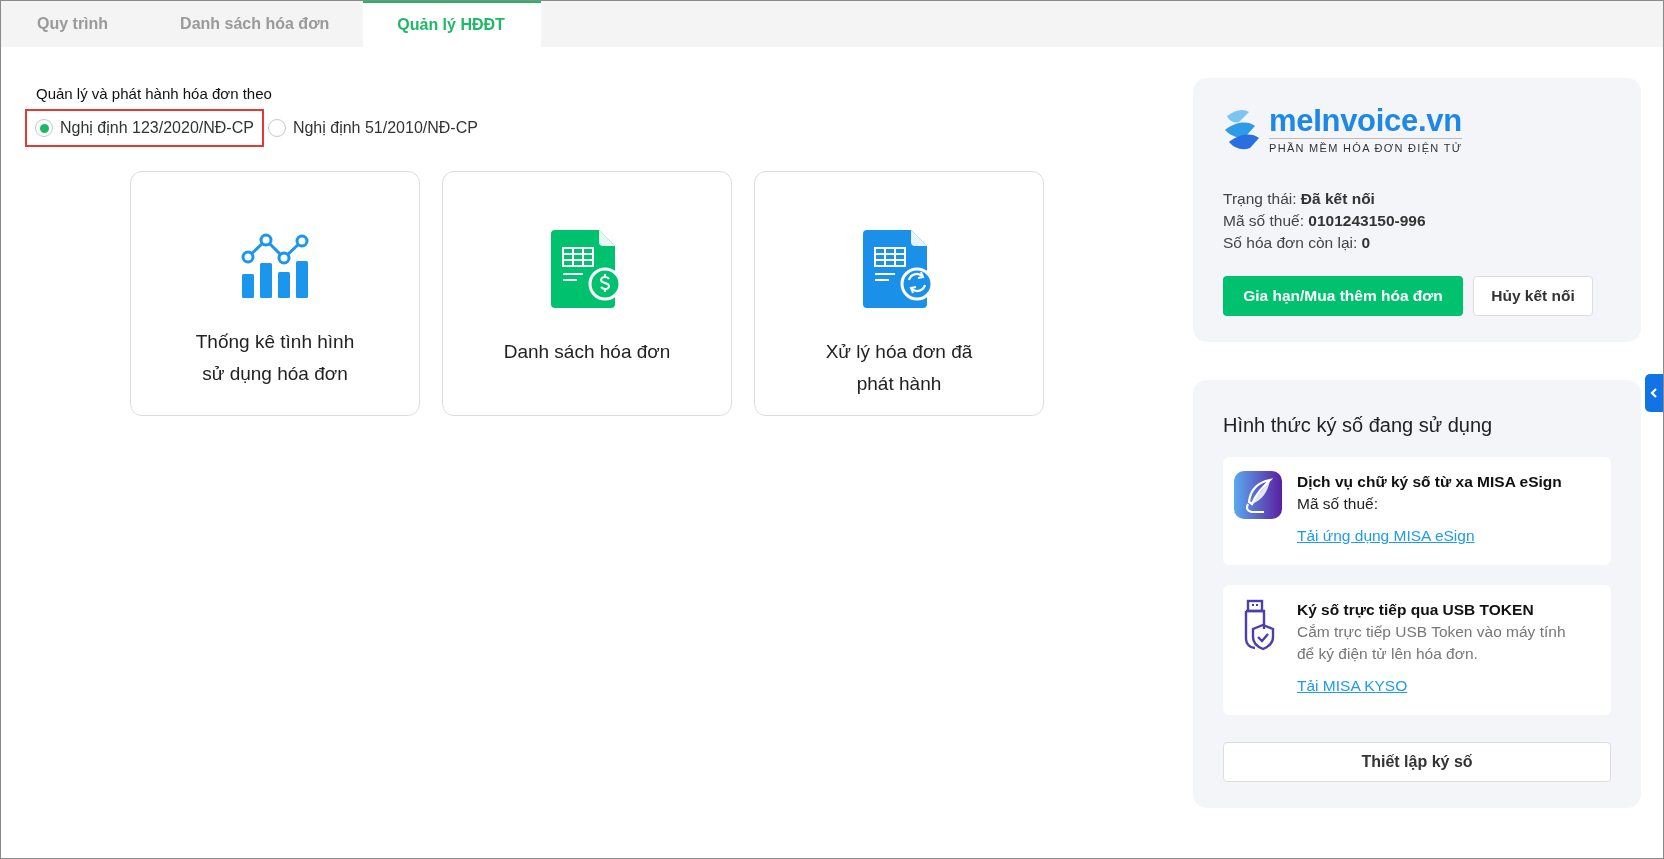  Describe the element at coordinates (275, 358) in the screenshot. I see `card-title: Thống kê tình hình sử dụng hóa đơn` at that location.